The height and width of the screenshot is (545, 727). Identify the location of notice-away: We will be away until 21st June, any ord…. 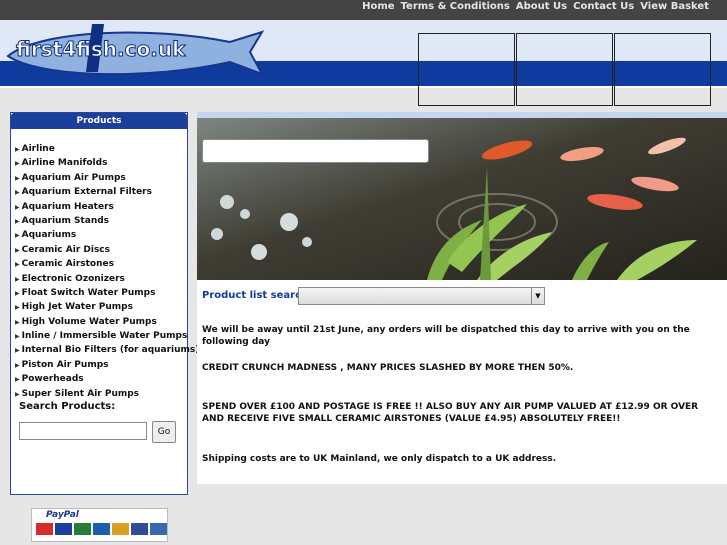
(446, 336).